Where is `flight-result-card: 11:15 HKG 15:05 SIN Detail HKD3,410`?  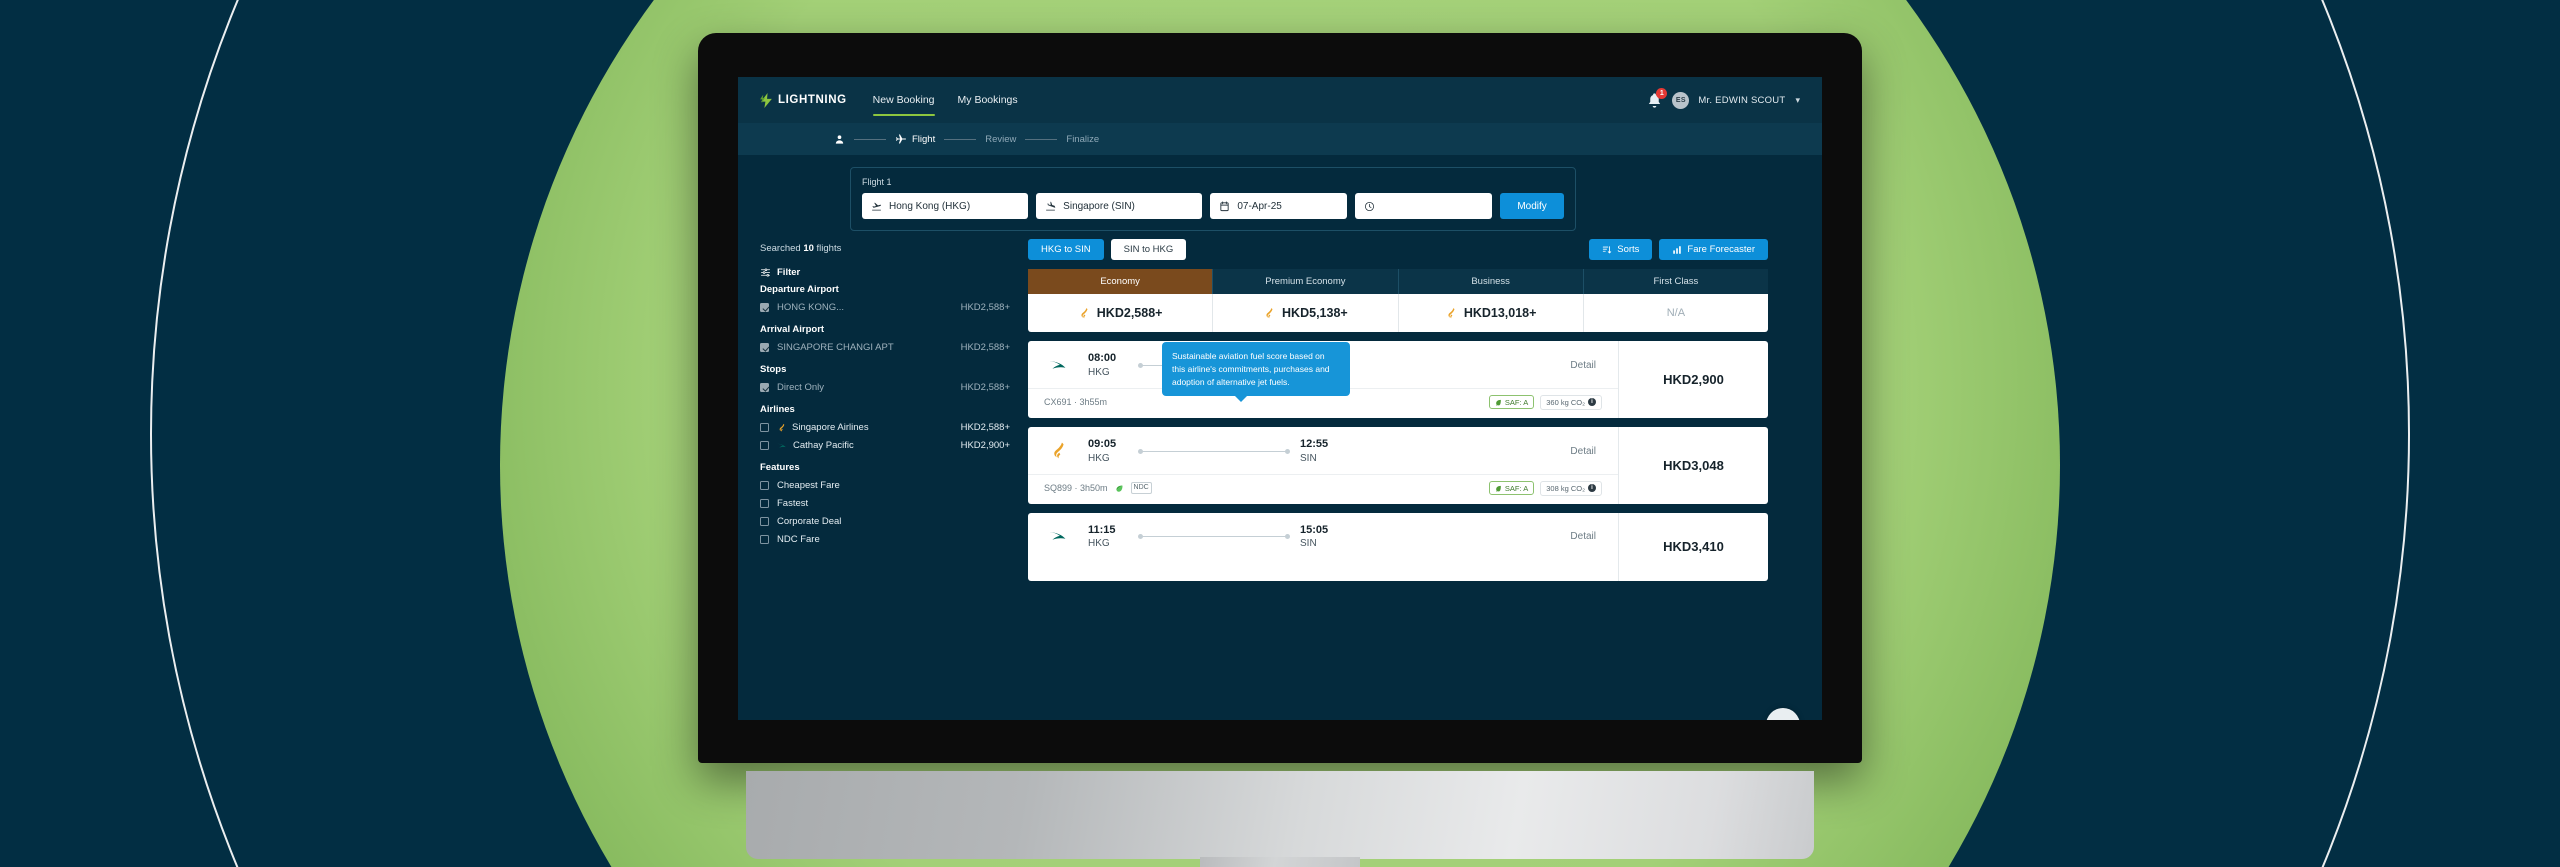
flight-result-card: 11:15 HKG 15:05 SIN Detail HKD3,410 is located at coordinates (1398, 546).